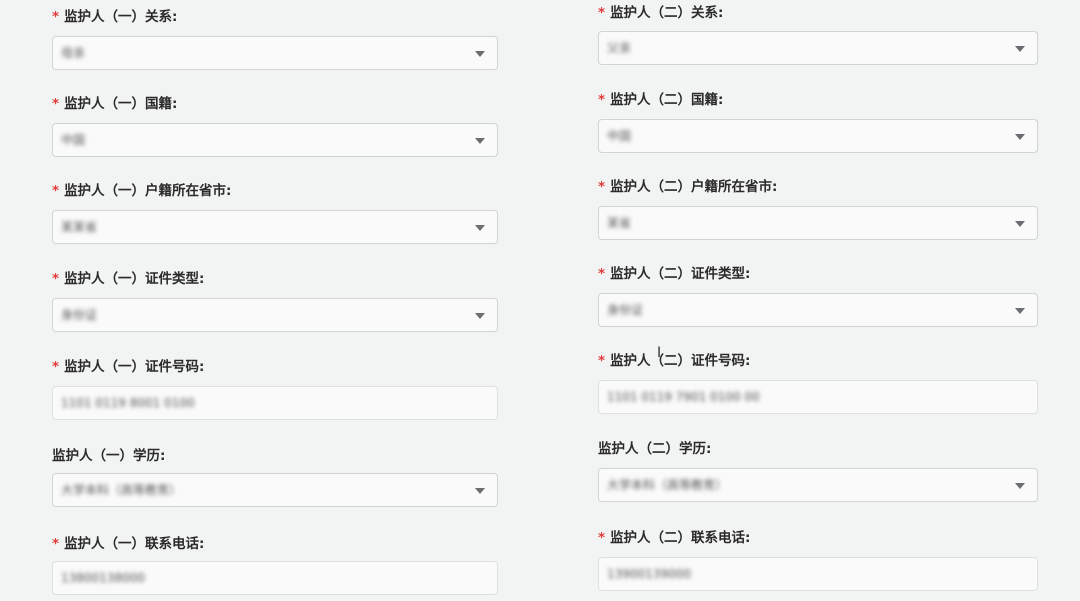 The width and height of the screenshot is (1080, 601). I want to click on guardian2-id-number-value: 1101 0119 7901 0100 00, so click(683, 397).